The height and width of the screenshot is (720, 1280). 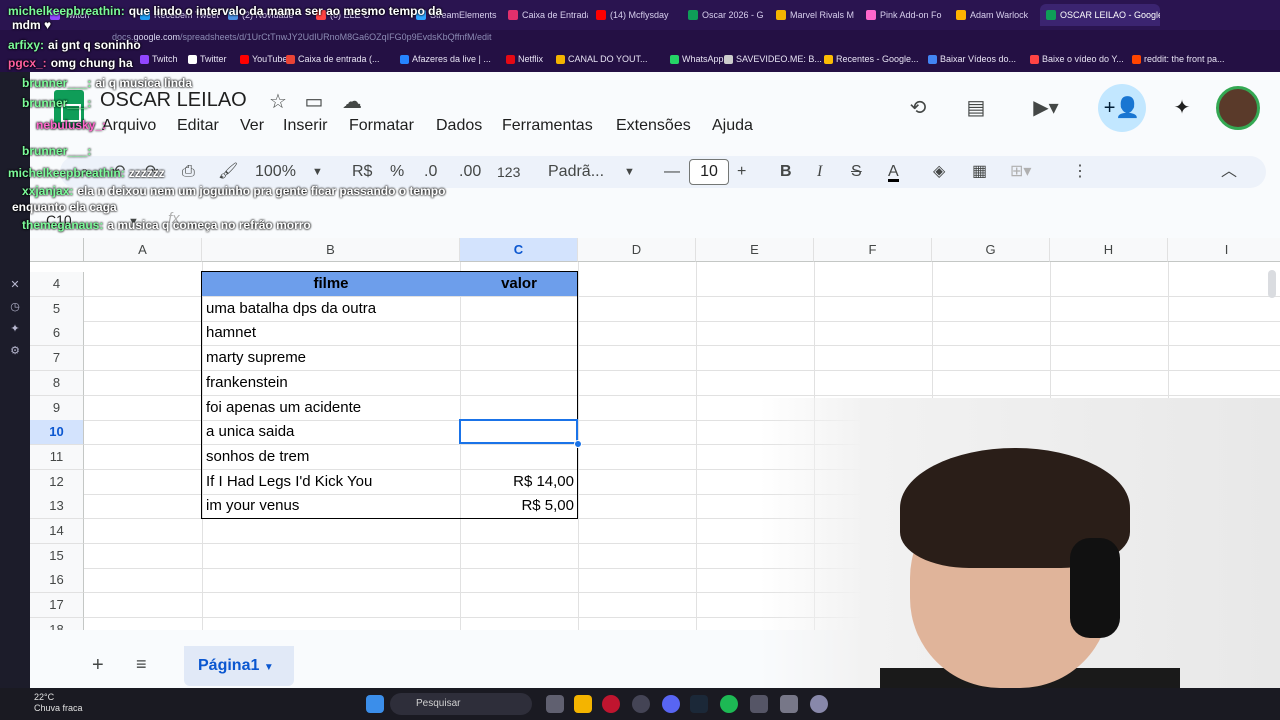 What do you see at coordinates (856, 172) in the screenshot?
I see `strikethrough-button: S` at bounding box center [856, 172].